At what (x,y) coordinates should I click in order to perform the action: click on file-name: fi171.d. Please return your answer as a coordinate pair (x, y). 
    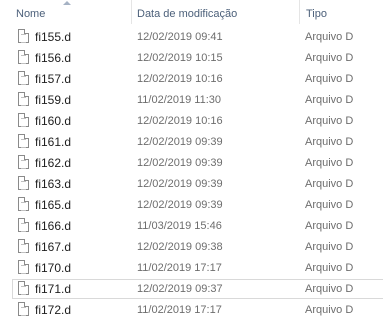
    Looking at the image, I should click on (53, 289).